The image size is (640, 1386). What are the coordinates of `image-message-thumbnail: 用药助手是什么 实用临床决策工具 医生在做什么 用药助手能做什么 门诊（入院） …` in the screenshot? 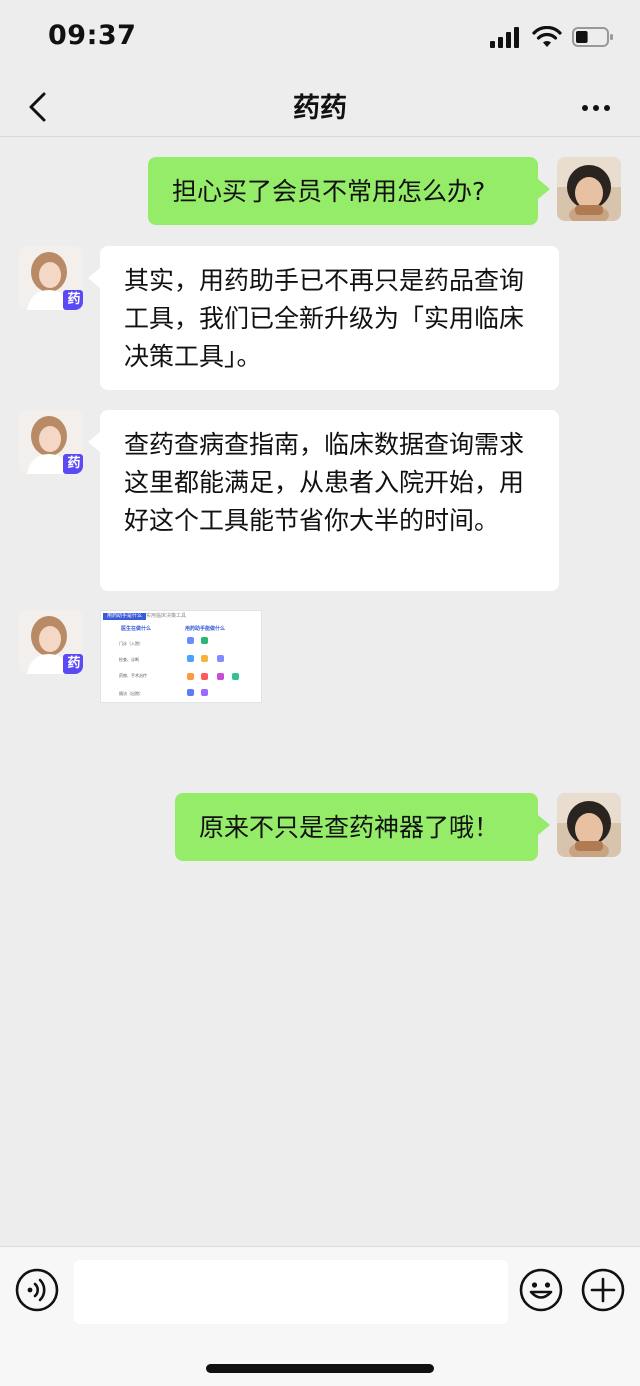 It's located at (181, 656).